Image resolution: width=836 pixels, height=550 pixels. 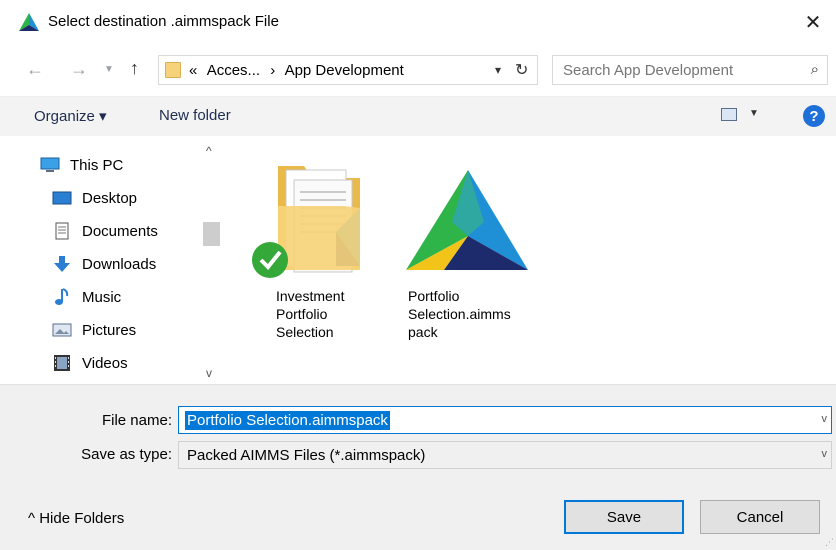 I want to click on save-type-dropdown-icon: v, so click(x=825, y=454).